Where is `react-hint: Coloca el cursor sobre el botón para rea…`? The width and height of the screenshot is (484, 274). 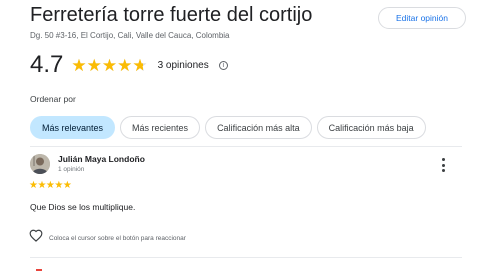 react-hint: Coloca el cursor sobre el botón para rea… is located at coordinates (117, 238).